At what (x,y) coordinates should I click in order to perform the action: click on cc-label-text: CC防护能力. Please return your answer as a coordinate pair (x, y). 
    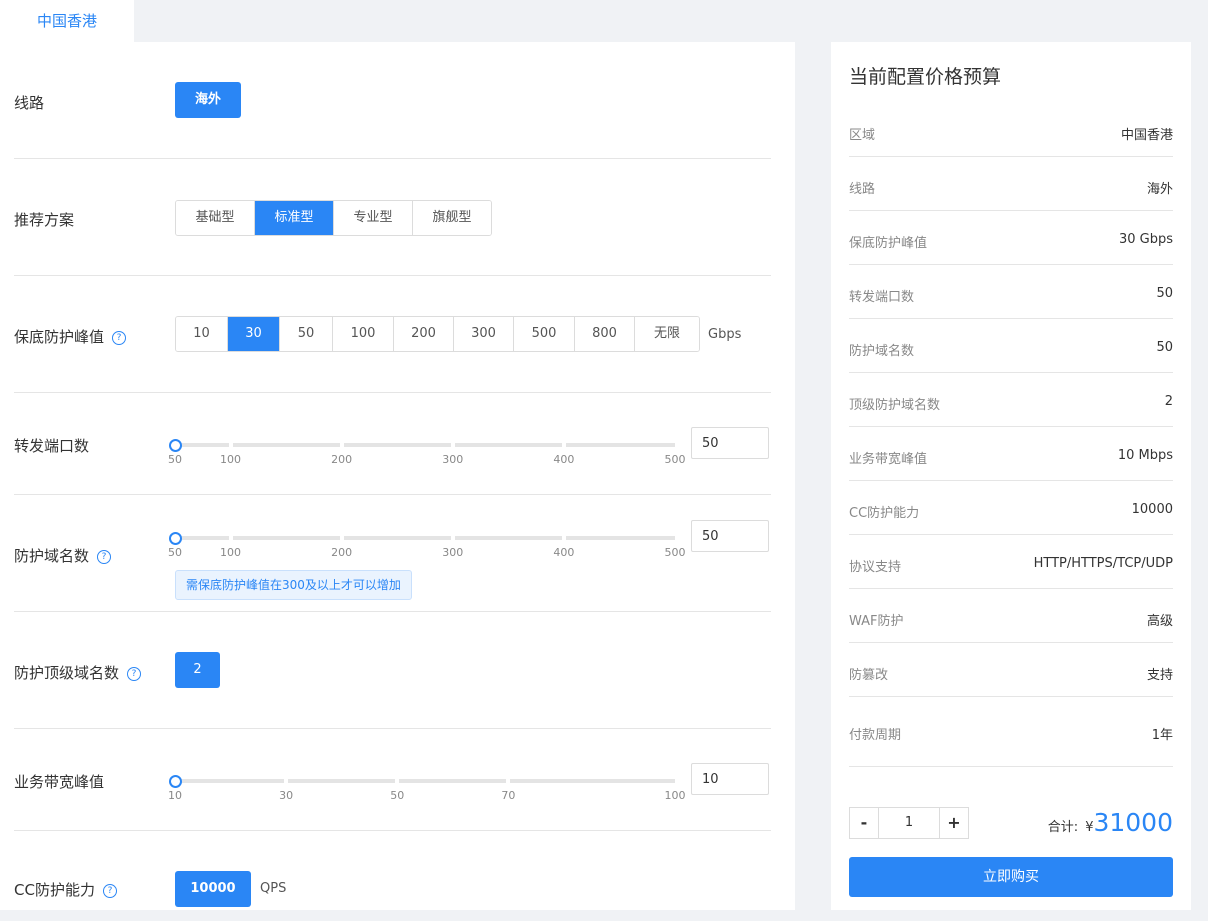
    Looking at the image, I should click on (54, 890).